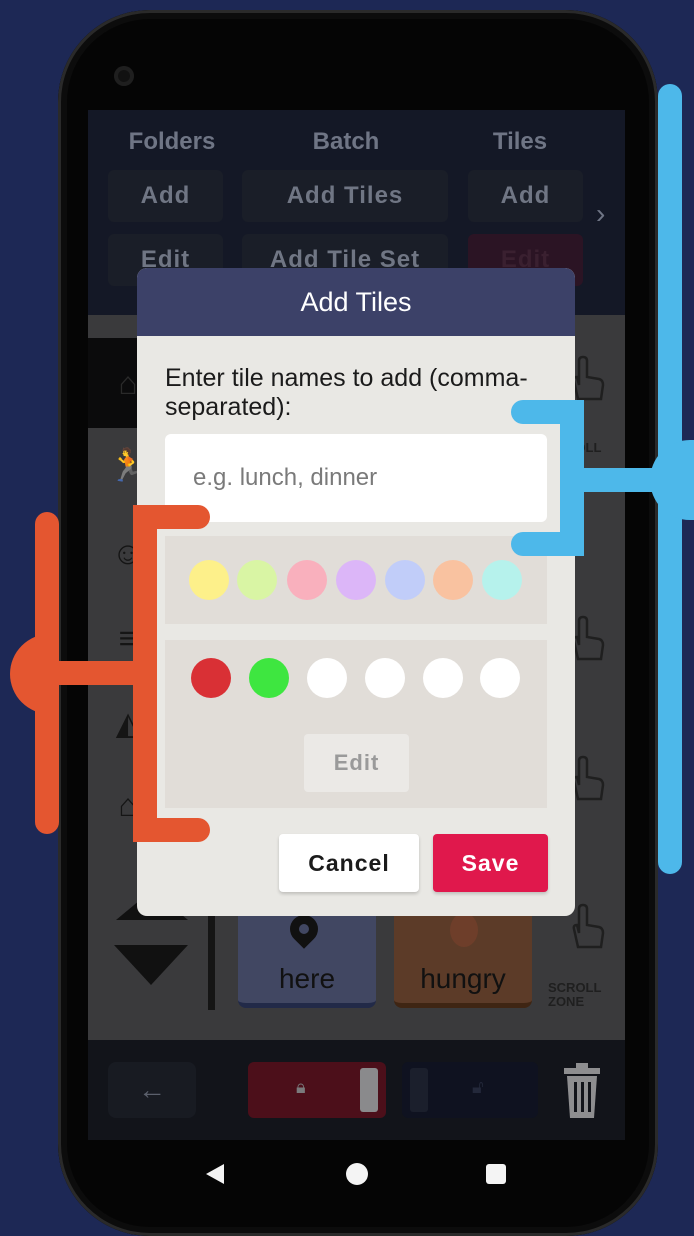 The height and width of the screenshot is (1236, 694). Describe the element at coordinates (575, 994) in the screenshot. I see `scroll-zone-label: SCROLL ZONE` at that location.